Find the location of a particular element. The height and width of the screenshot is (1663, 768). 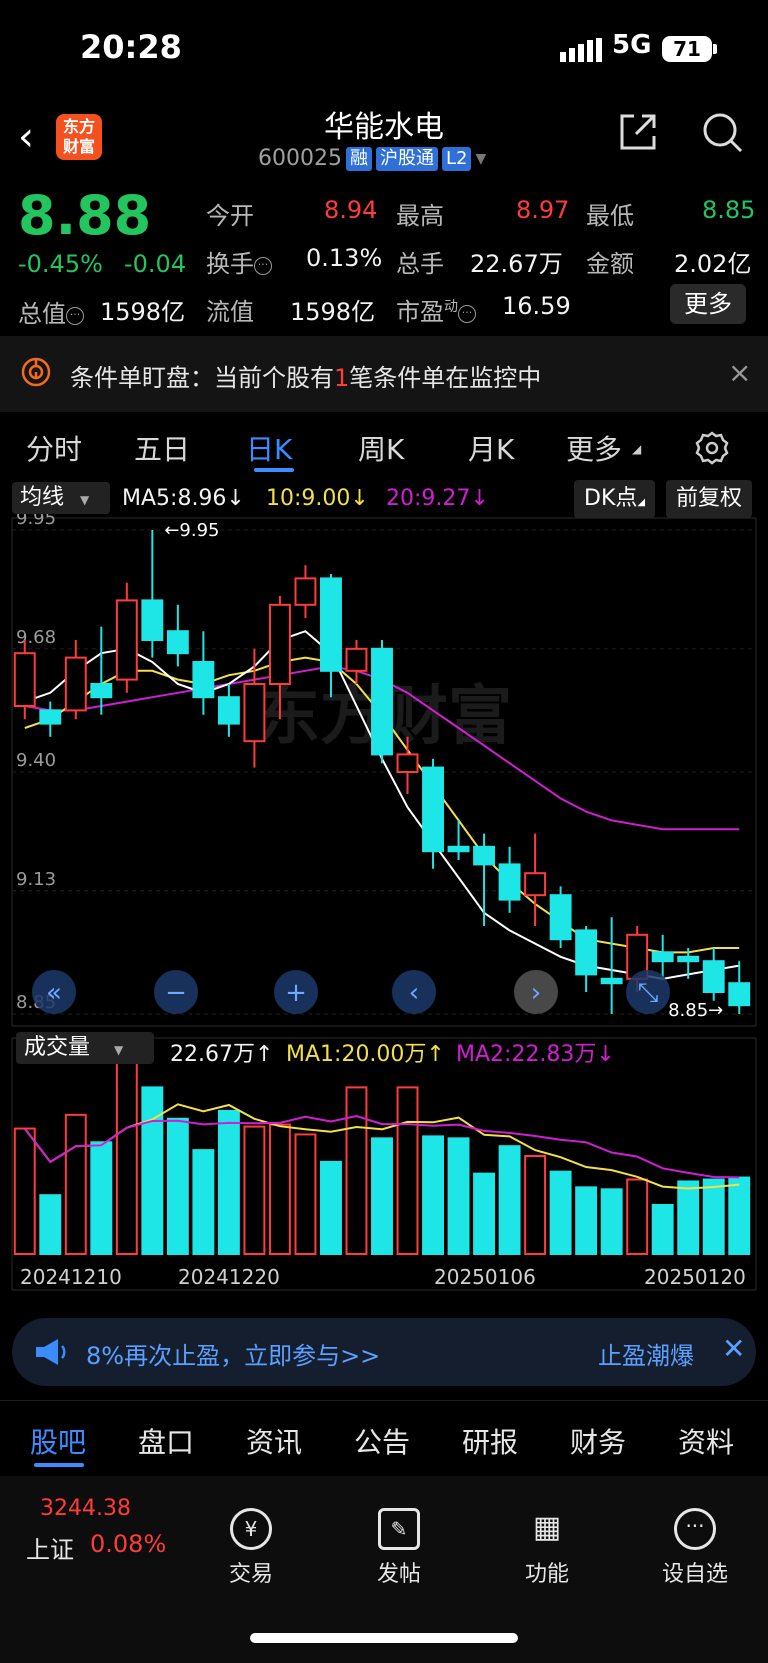

index-value: 3244.38 is located at coordinates (85, 1508).